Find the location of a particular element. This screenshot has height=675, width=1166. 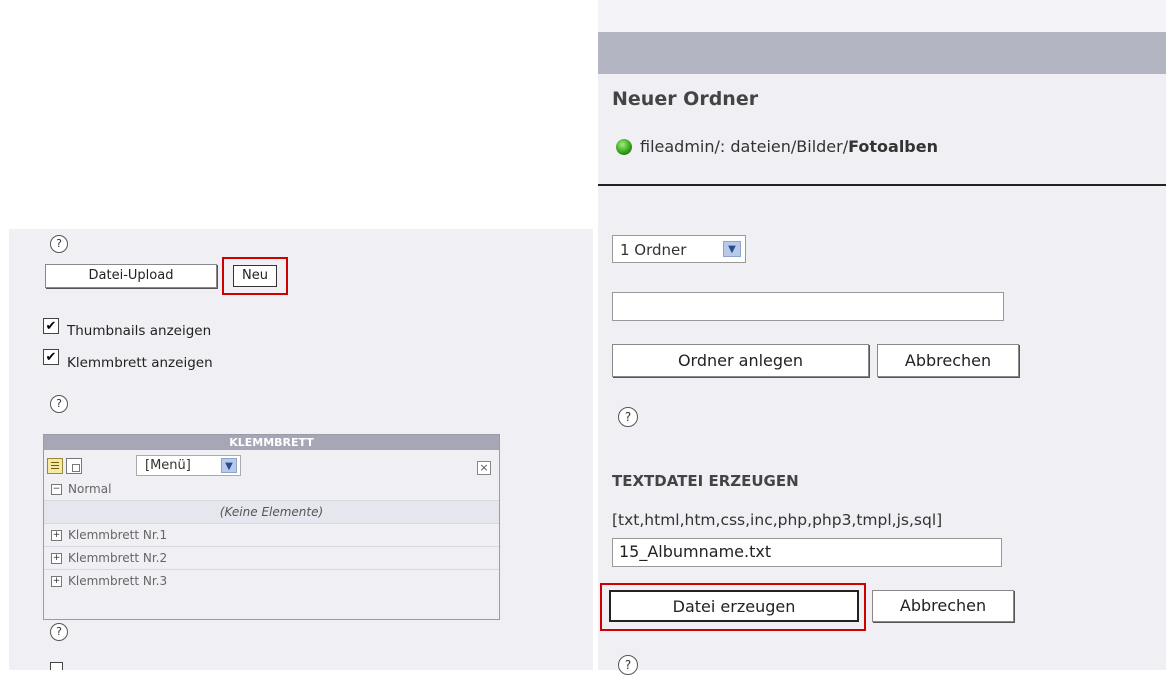

clipboard-tab-3: + Klemmbrett Nr.3 is located at coordinates (271, 581).